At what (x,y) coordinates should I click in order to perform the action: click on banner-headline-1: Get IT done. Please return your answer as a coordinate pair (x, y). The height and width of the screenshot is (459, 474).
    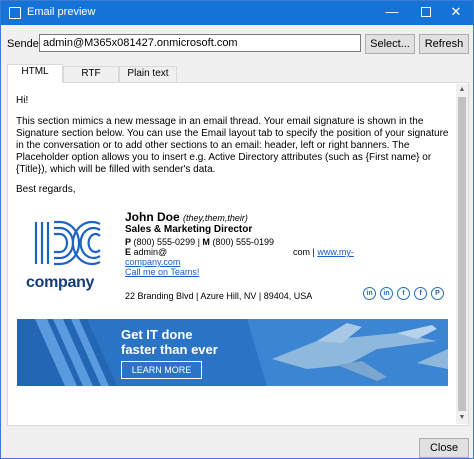
    Looking at the image, I should click on (157, 334).